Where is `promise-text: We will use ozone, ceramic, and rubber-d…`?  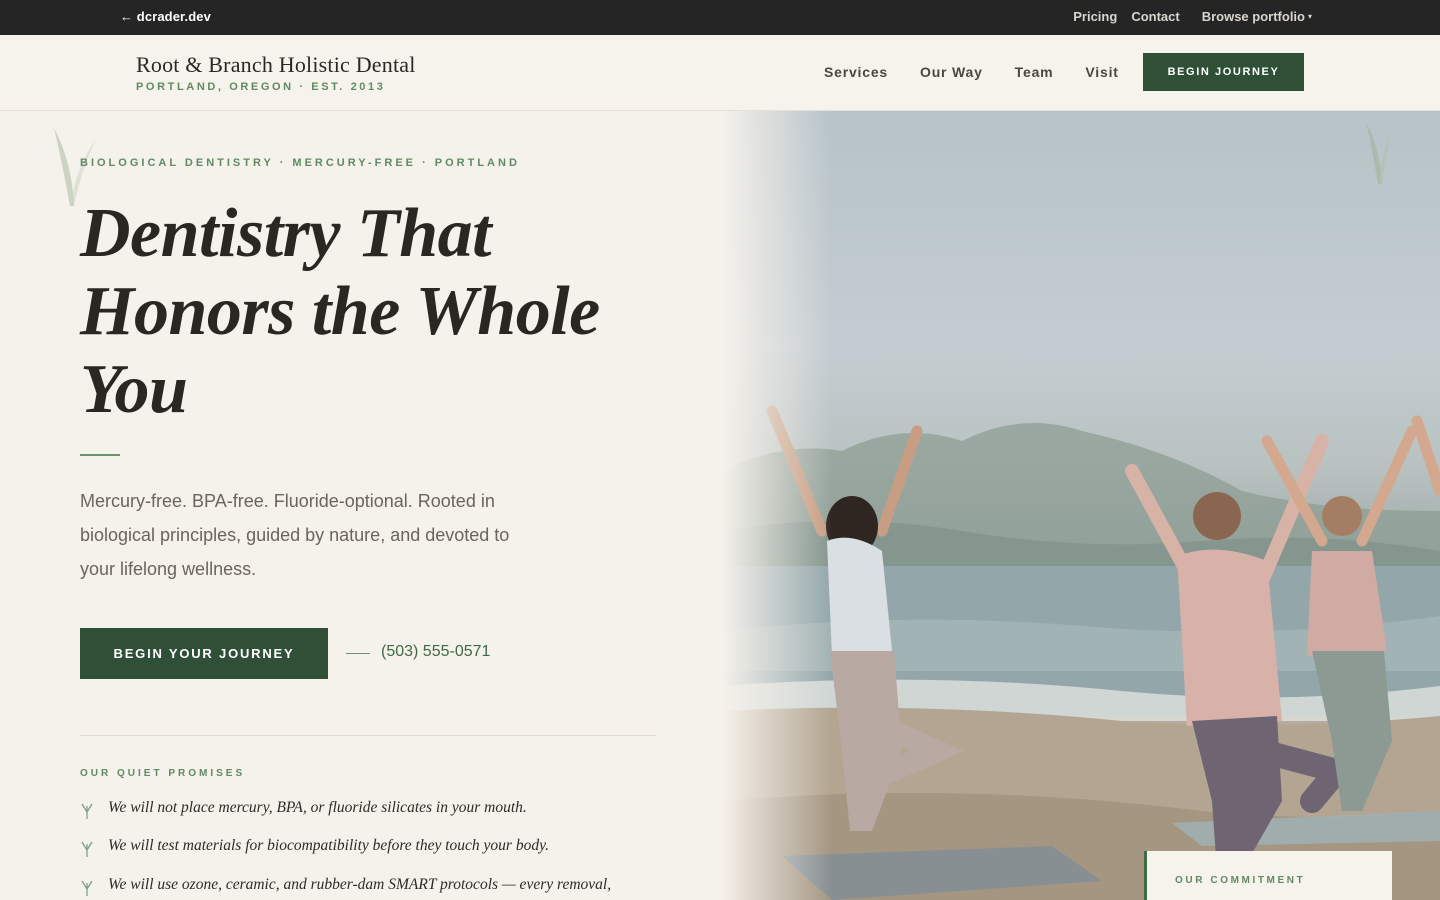 promise-text: We will use ozone, ceramic, and rubber-d… is located at coordinates (360, 884).